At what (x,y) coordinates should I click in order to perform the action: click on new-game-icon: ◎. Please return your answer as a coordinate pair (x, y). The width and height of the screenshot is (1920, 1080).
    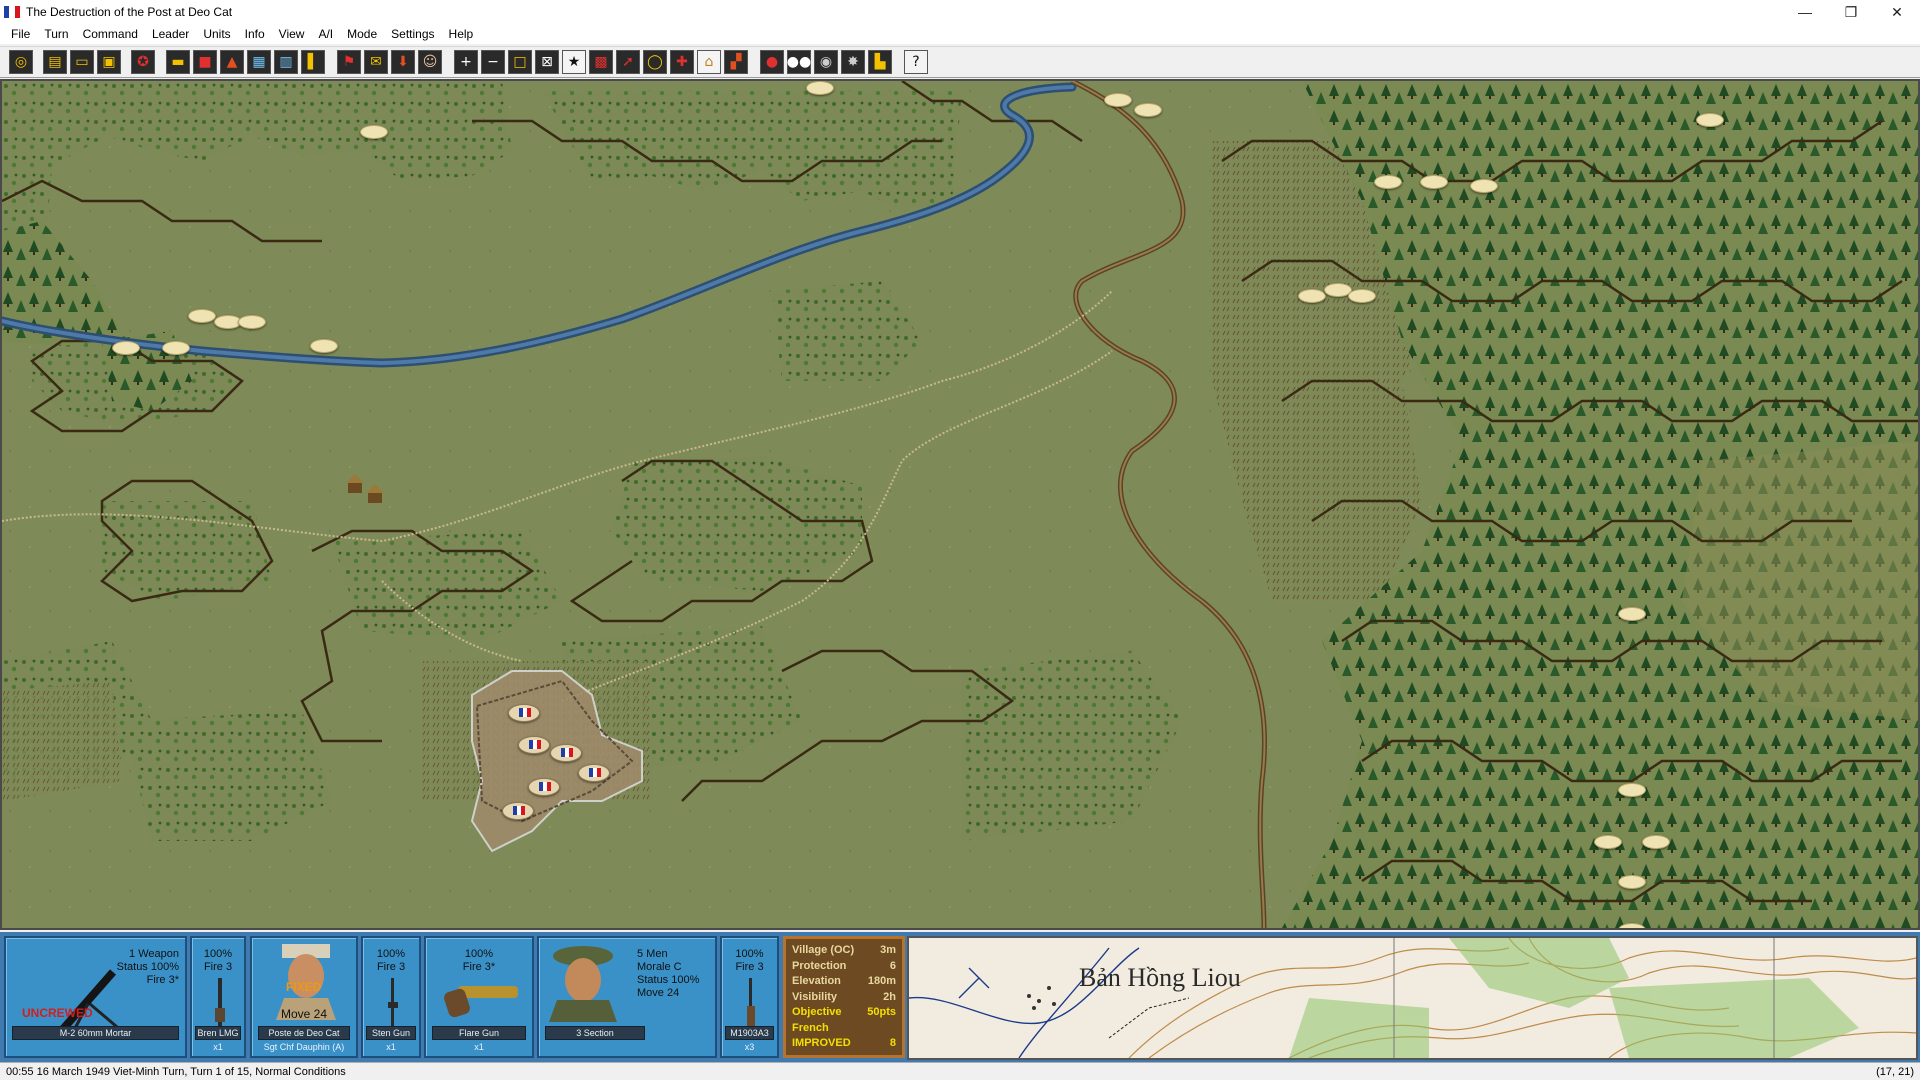
    Looking at the image, I should click on (21, 62).